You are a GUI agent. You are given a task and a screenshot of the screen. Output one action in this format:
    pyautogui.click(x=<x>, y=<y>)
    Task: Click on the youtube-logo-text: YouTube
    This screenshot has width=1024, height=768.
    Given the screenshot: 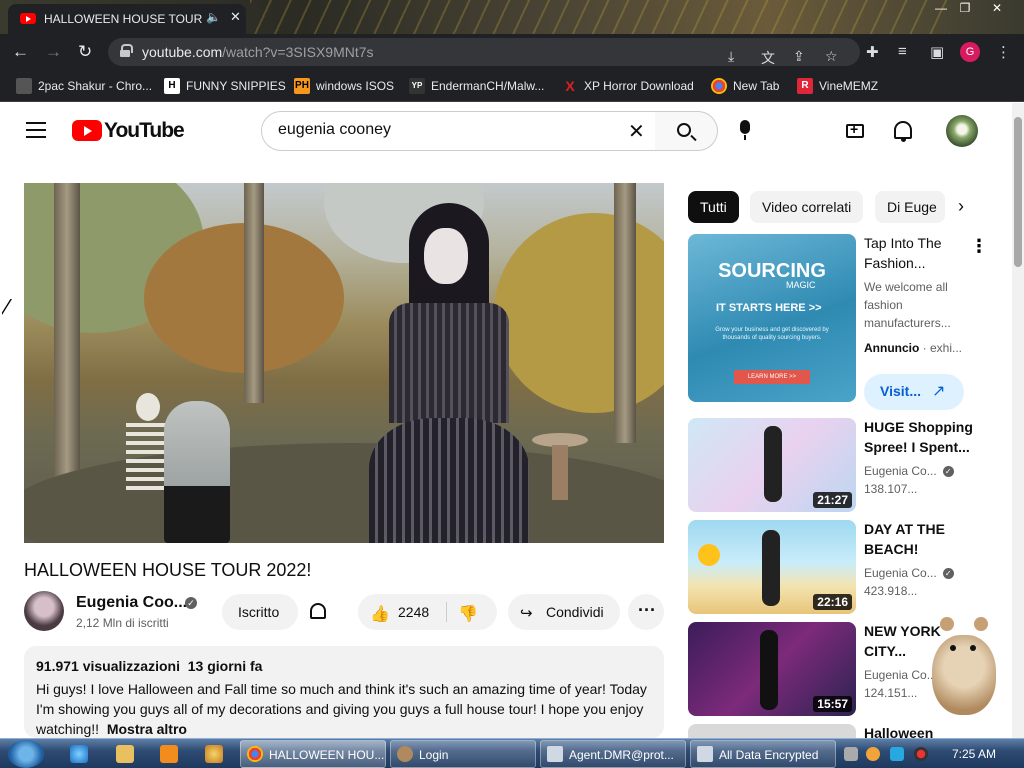 What is the action you would take?
    pyautogui.click(x=144, y=131)
    